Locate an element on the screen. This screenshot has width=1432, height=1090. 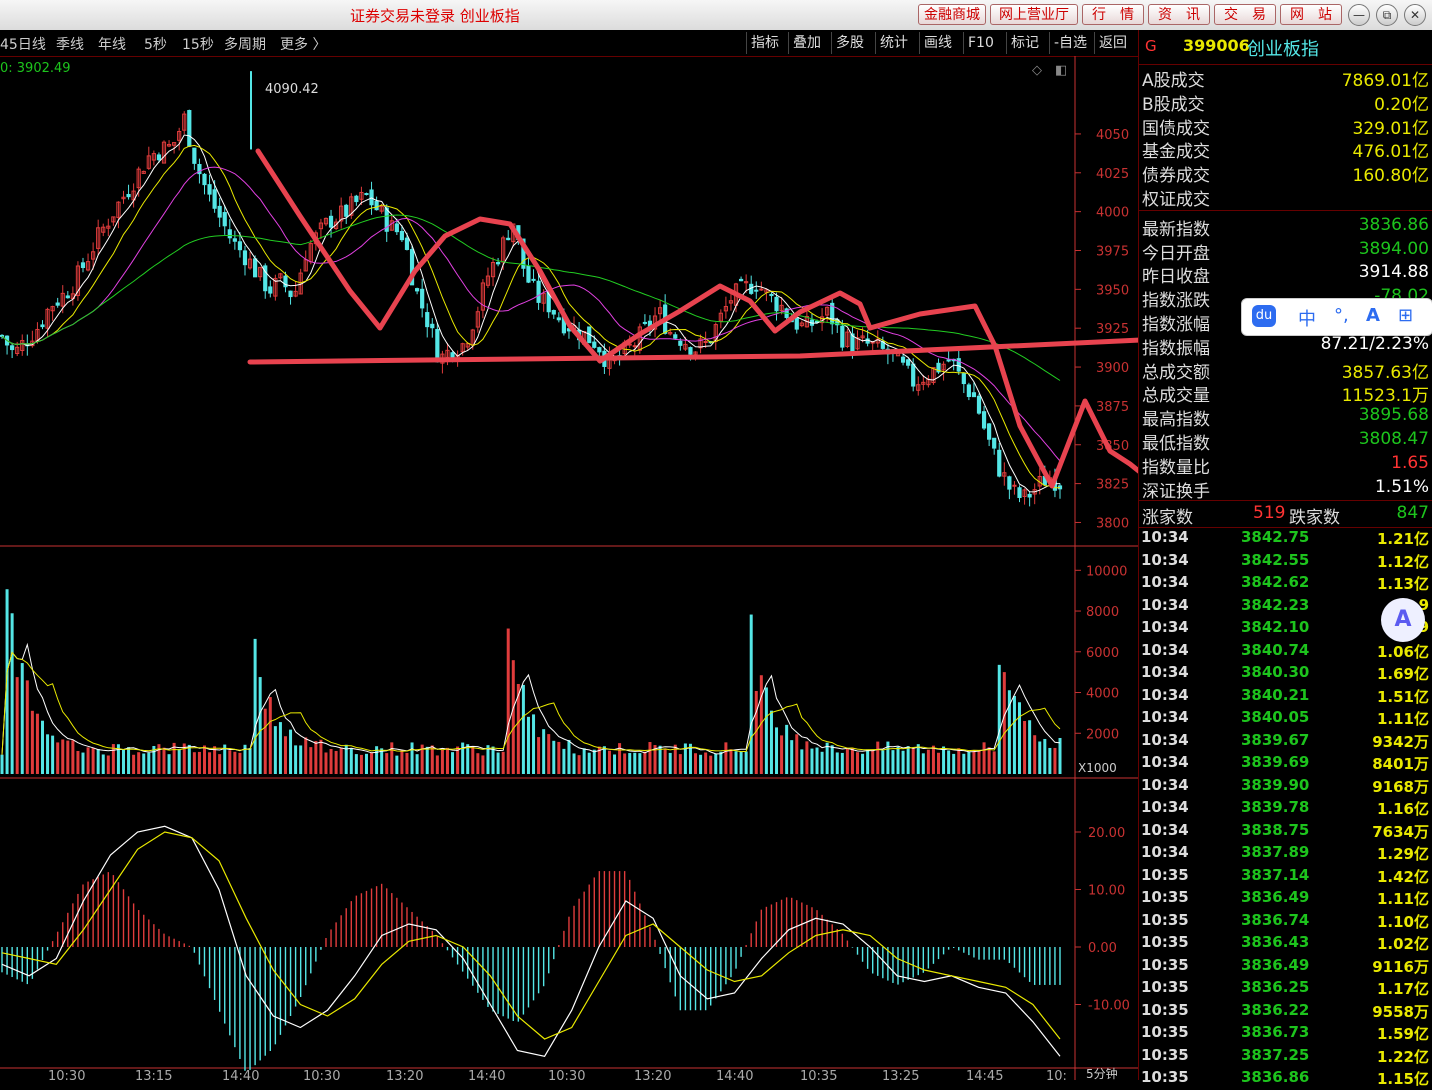
period-15s: 15秒 is located at coordinates (198, 44).